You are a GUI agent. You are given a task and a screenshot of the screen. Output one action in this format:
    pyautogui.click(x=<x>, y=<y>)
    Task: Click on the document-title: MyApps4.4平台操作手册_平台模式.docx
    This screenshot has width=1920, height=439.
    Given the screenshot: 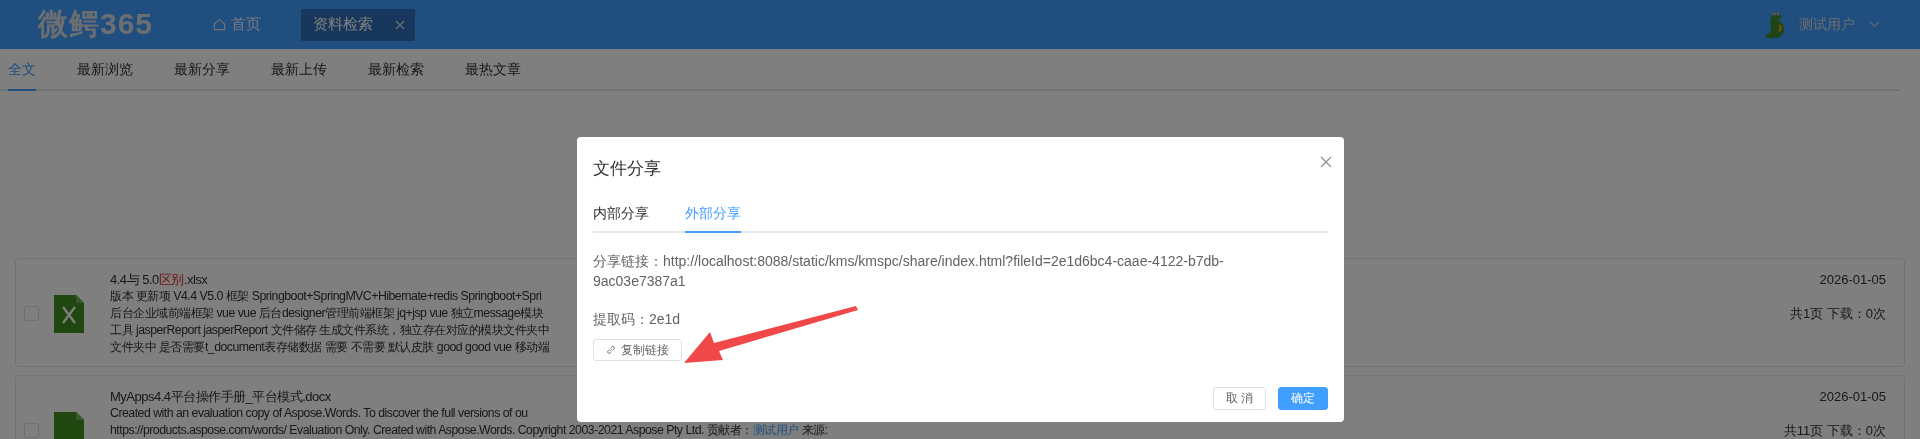 What is the action you would take?
    pyautogui.click(x=220, y=396)
    